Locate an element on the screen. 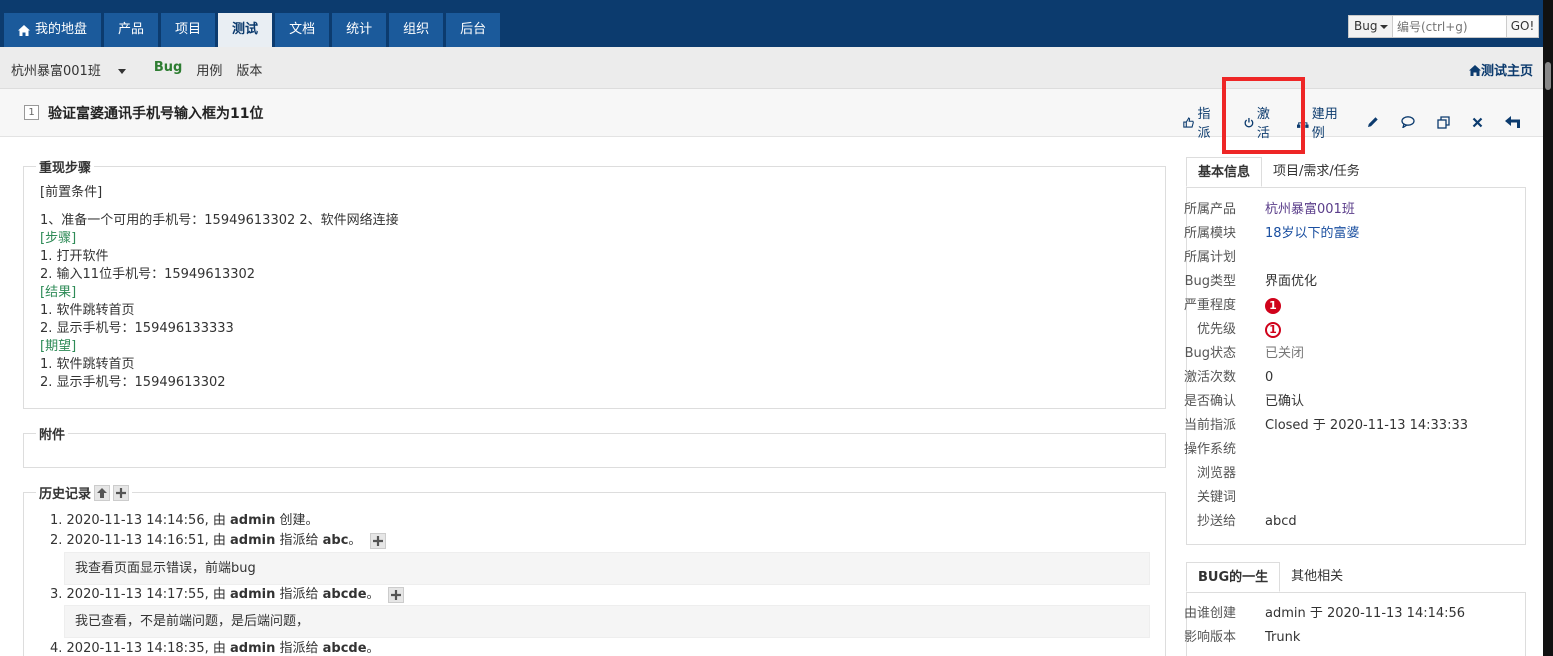 This screenshot has width=1553, height=656. tab-basic-info: 基本信息 is located at coordinates (1224, 172).